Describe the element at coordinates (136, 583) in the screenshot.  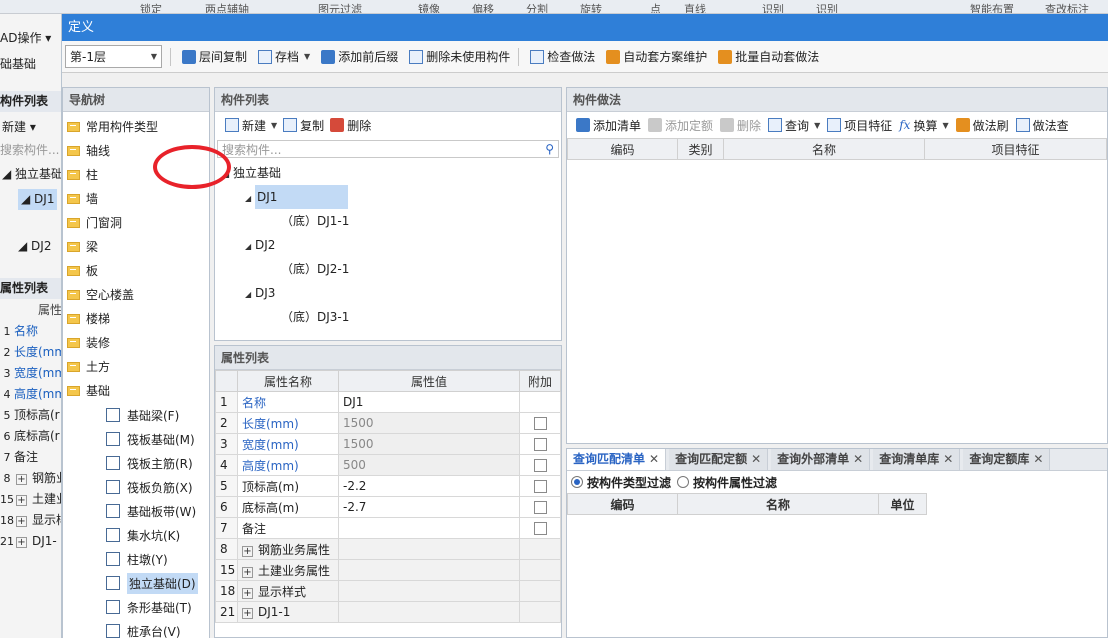
I see `nav-sub-item-7: 独立基础(D)` at that location.